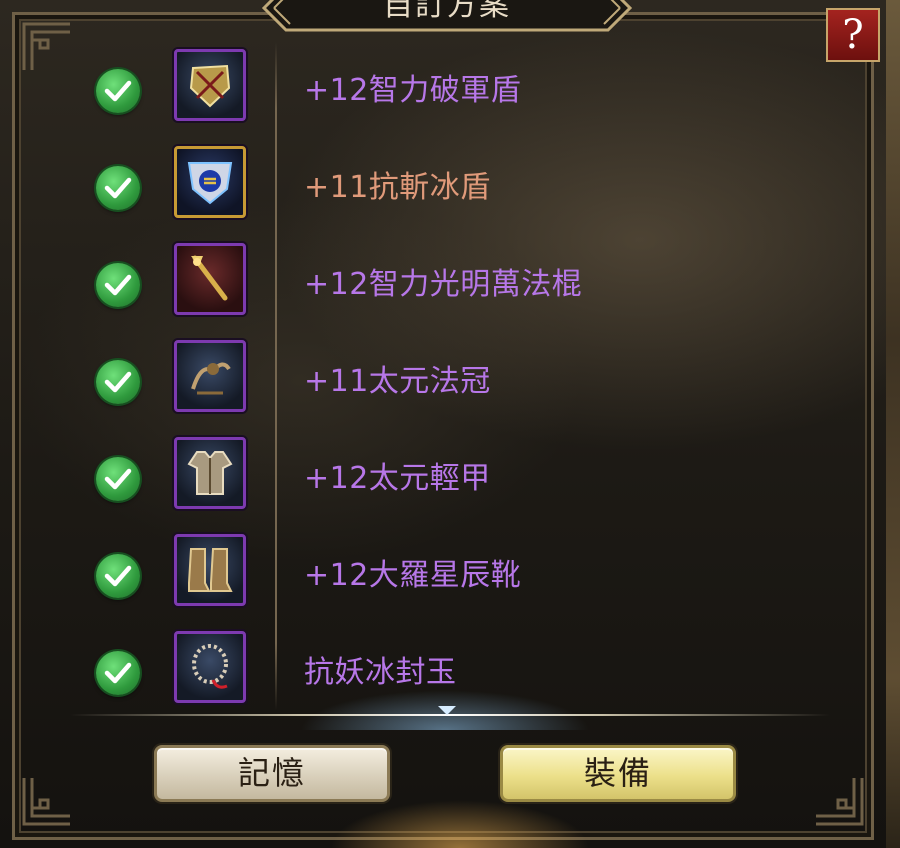 This screenshot has width=900, height=848. Describe the element at coordinates (447, 710) in the screenshot. I see `scroll-down-icon` at that location.